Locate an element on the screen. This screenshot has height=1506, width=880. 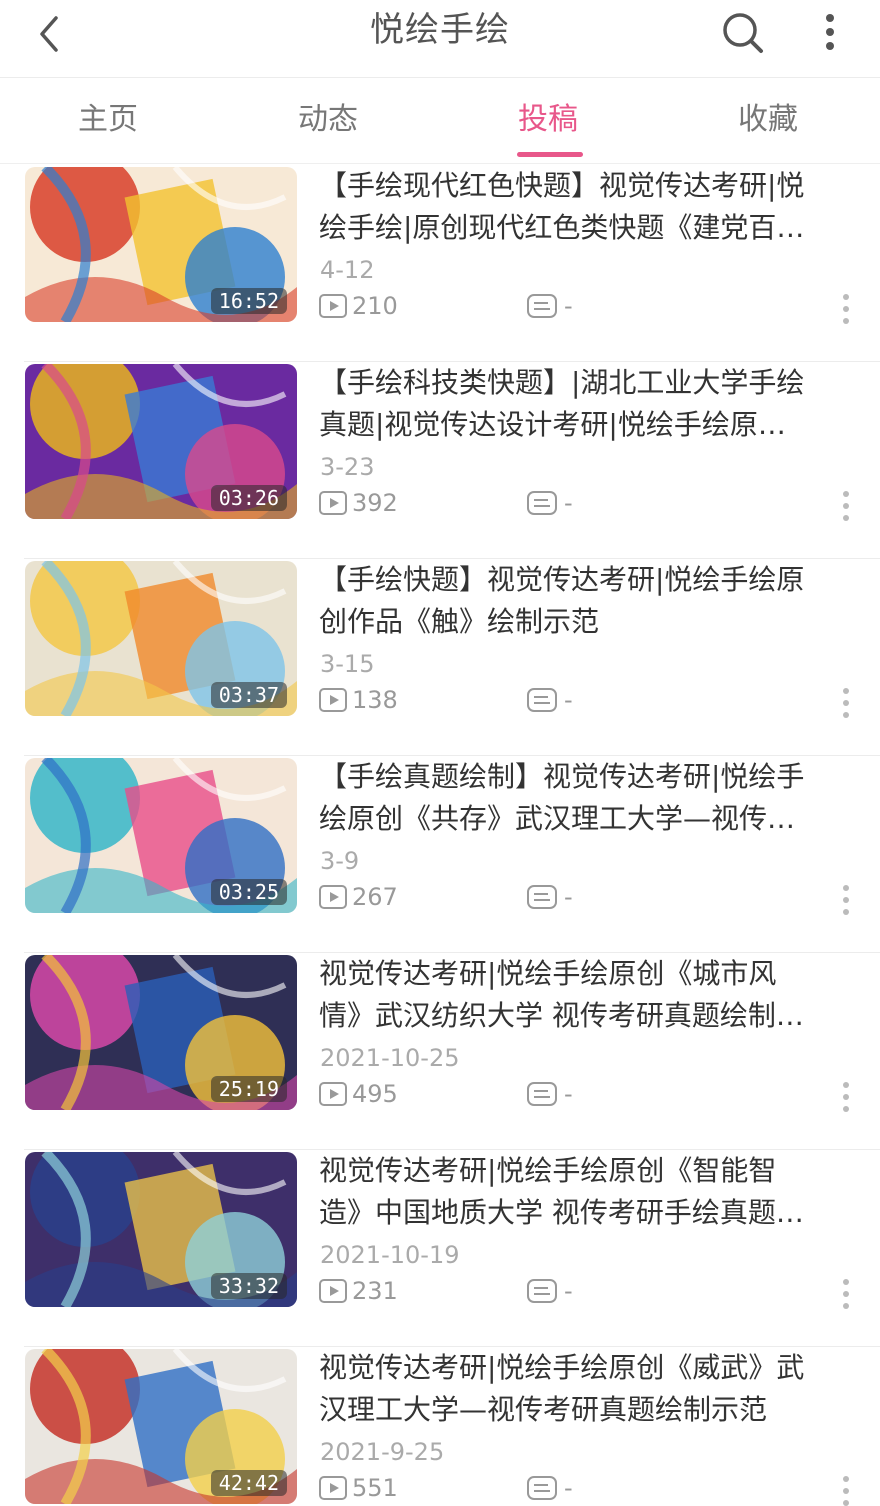
view-count-value: 495 is located at coordinates (375, 1094).